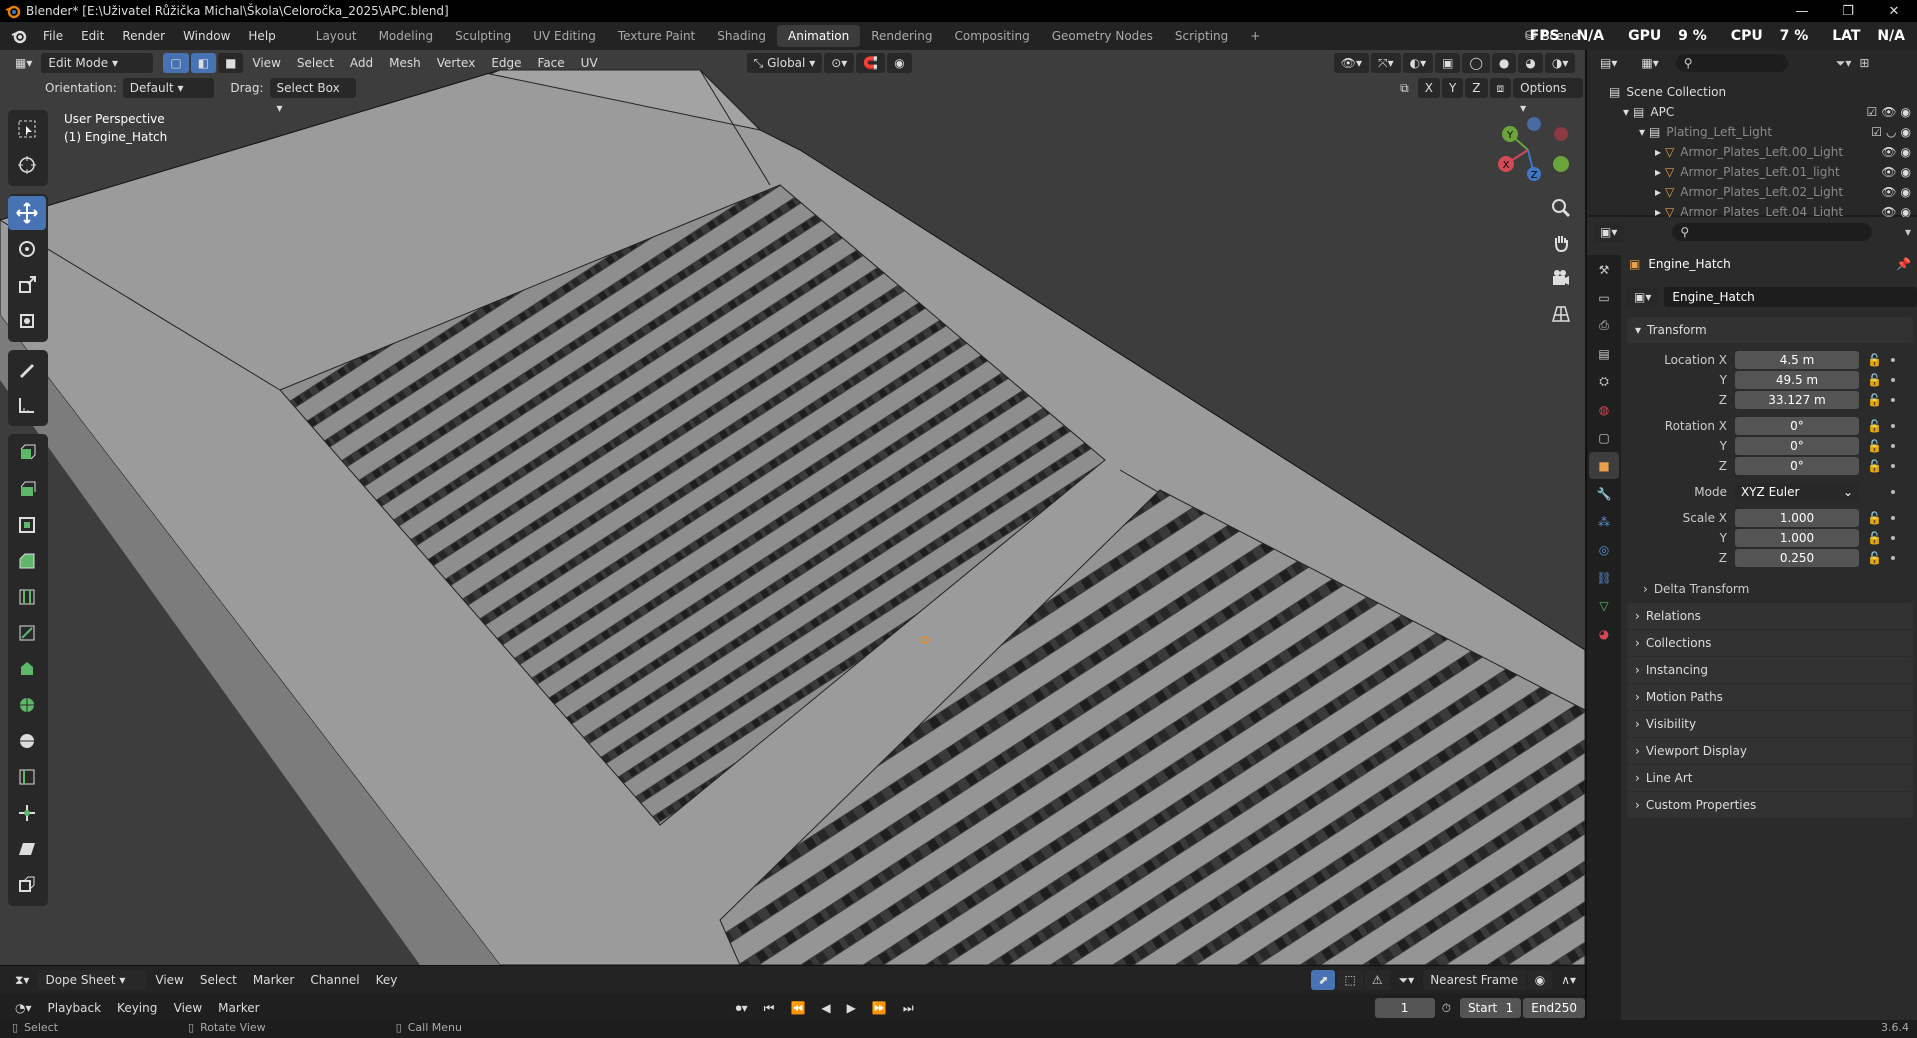 The width and height of the screenshot is (1917, 1038). What do you see at coordinates (27, 369) in the screenshot?
I see `annotate-tool-icon` at bounding box center [27, 369].